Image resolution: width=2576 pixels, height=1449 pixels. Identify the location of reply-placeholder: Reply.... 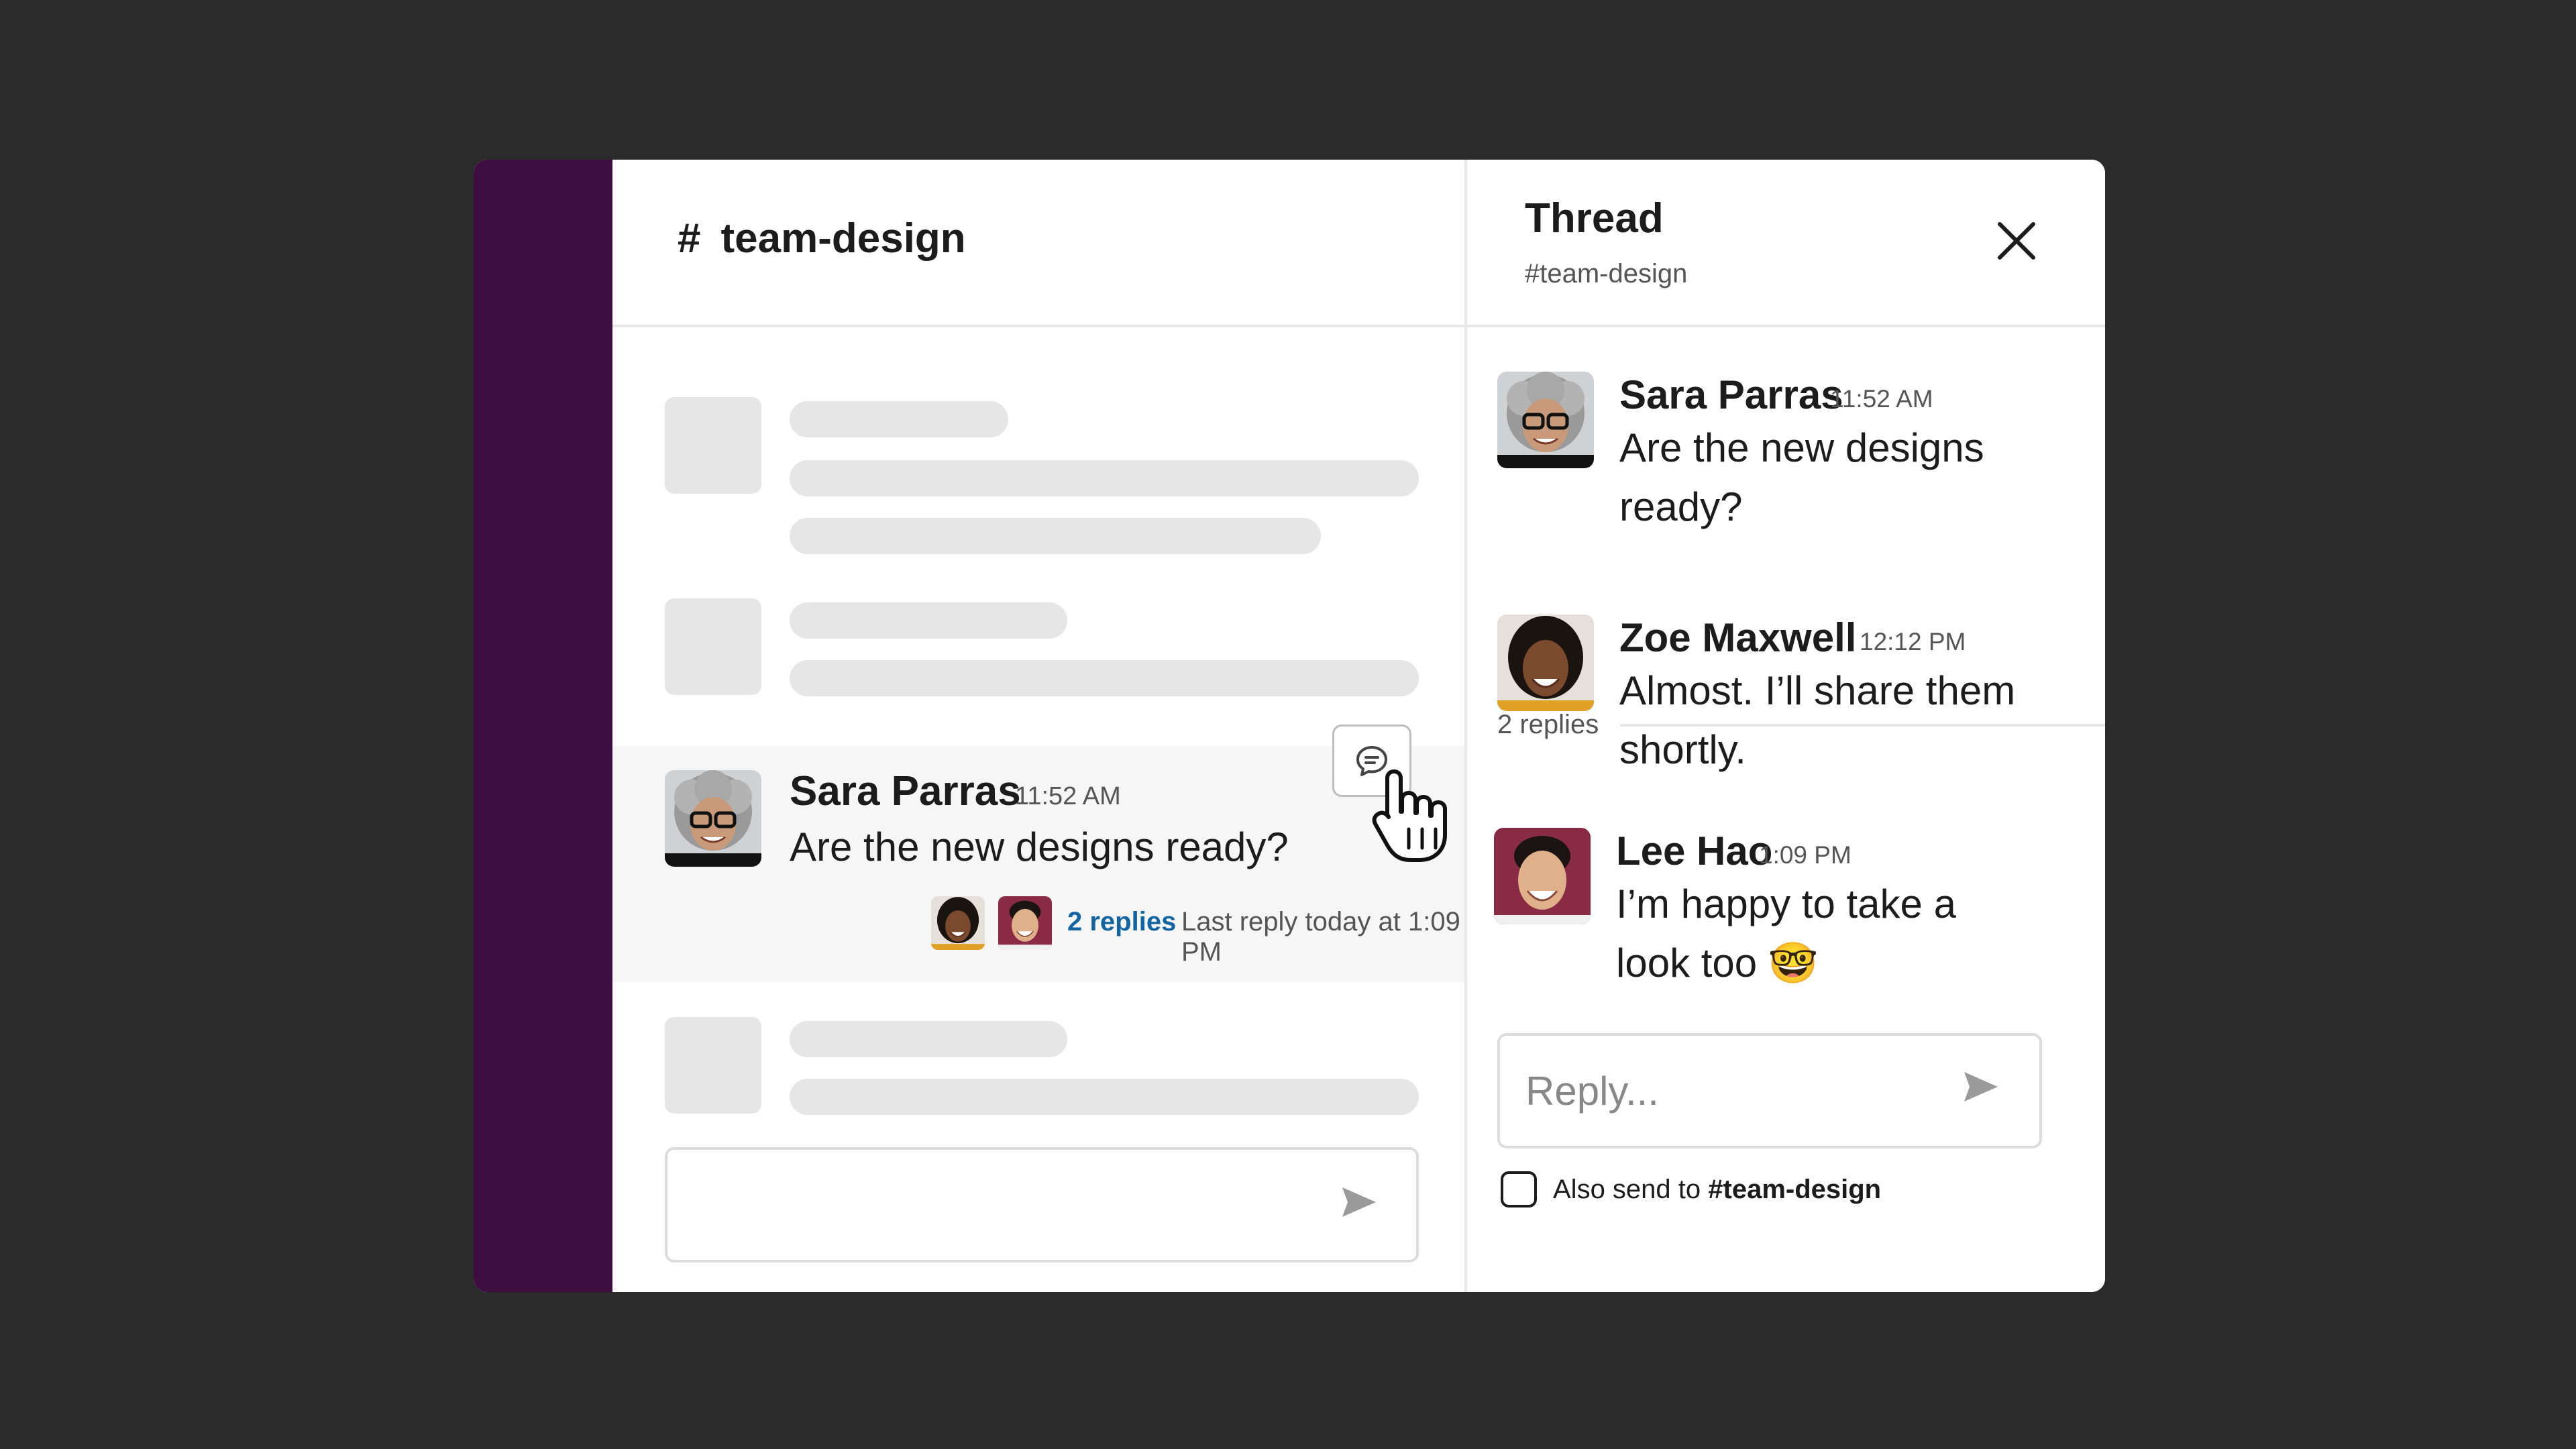
(1592, 1091).